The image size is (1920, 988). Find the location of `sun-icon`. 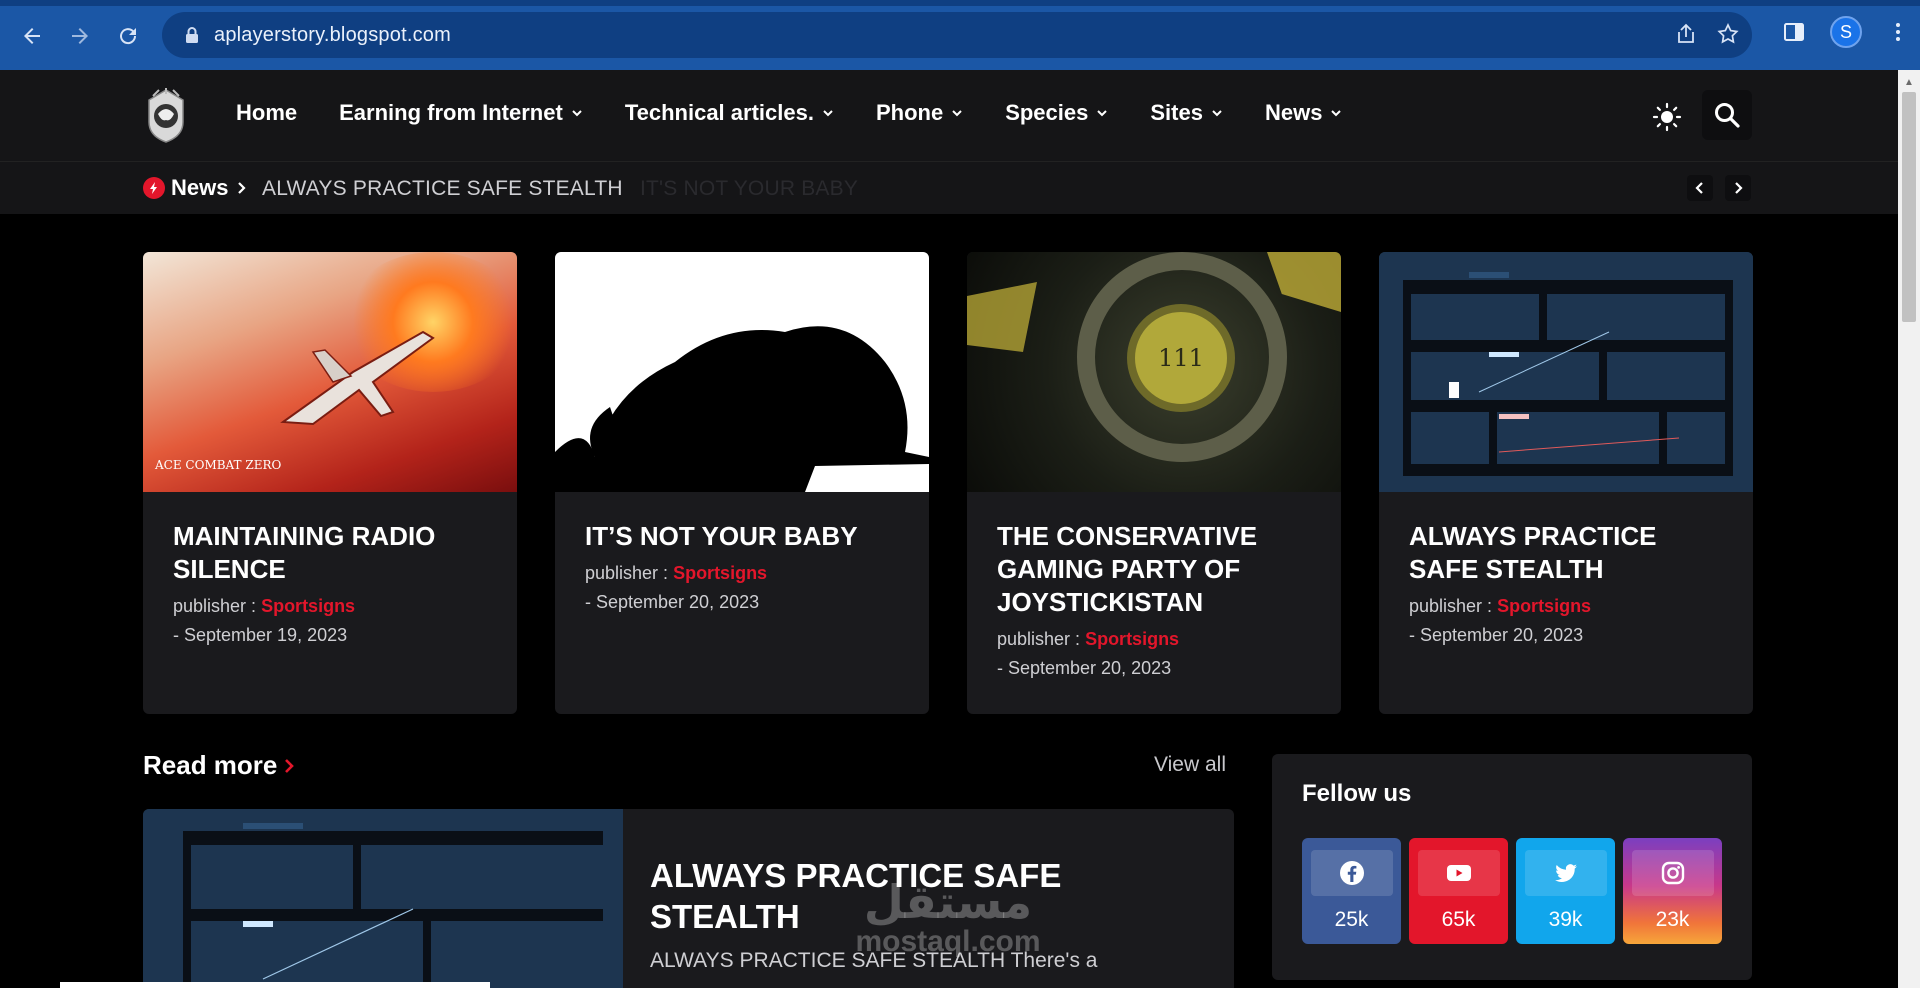

sun-icon is located at coordinates (1667, 117).